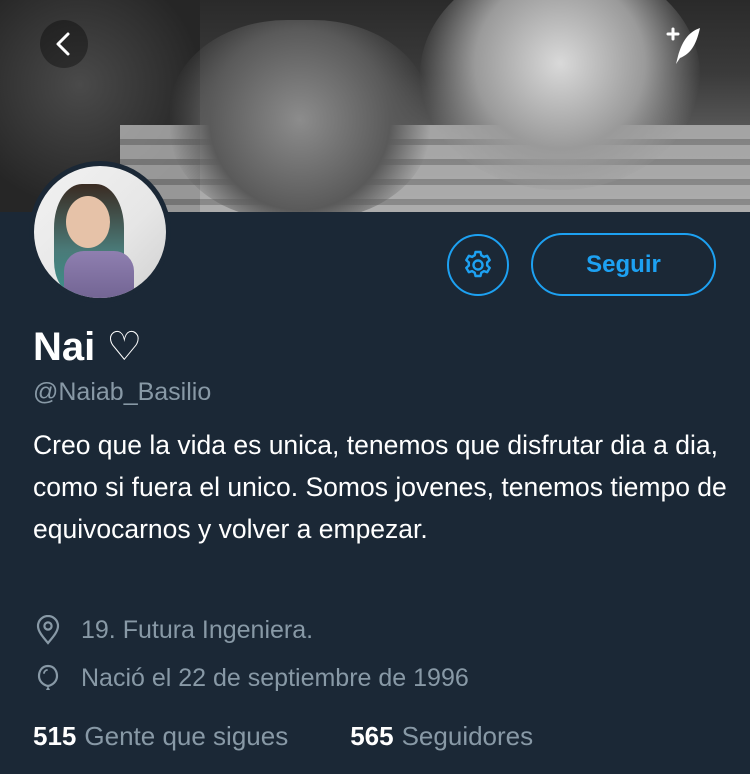  Describe the element at coordinates (186, 736) in the screenshot. I see `following-label: Gente que sigues` at that location.